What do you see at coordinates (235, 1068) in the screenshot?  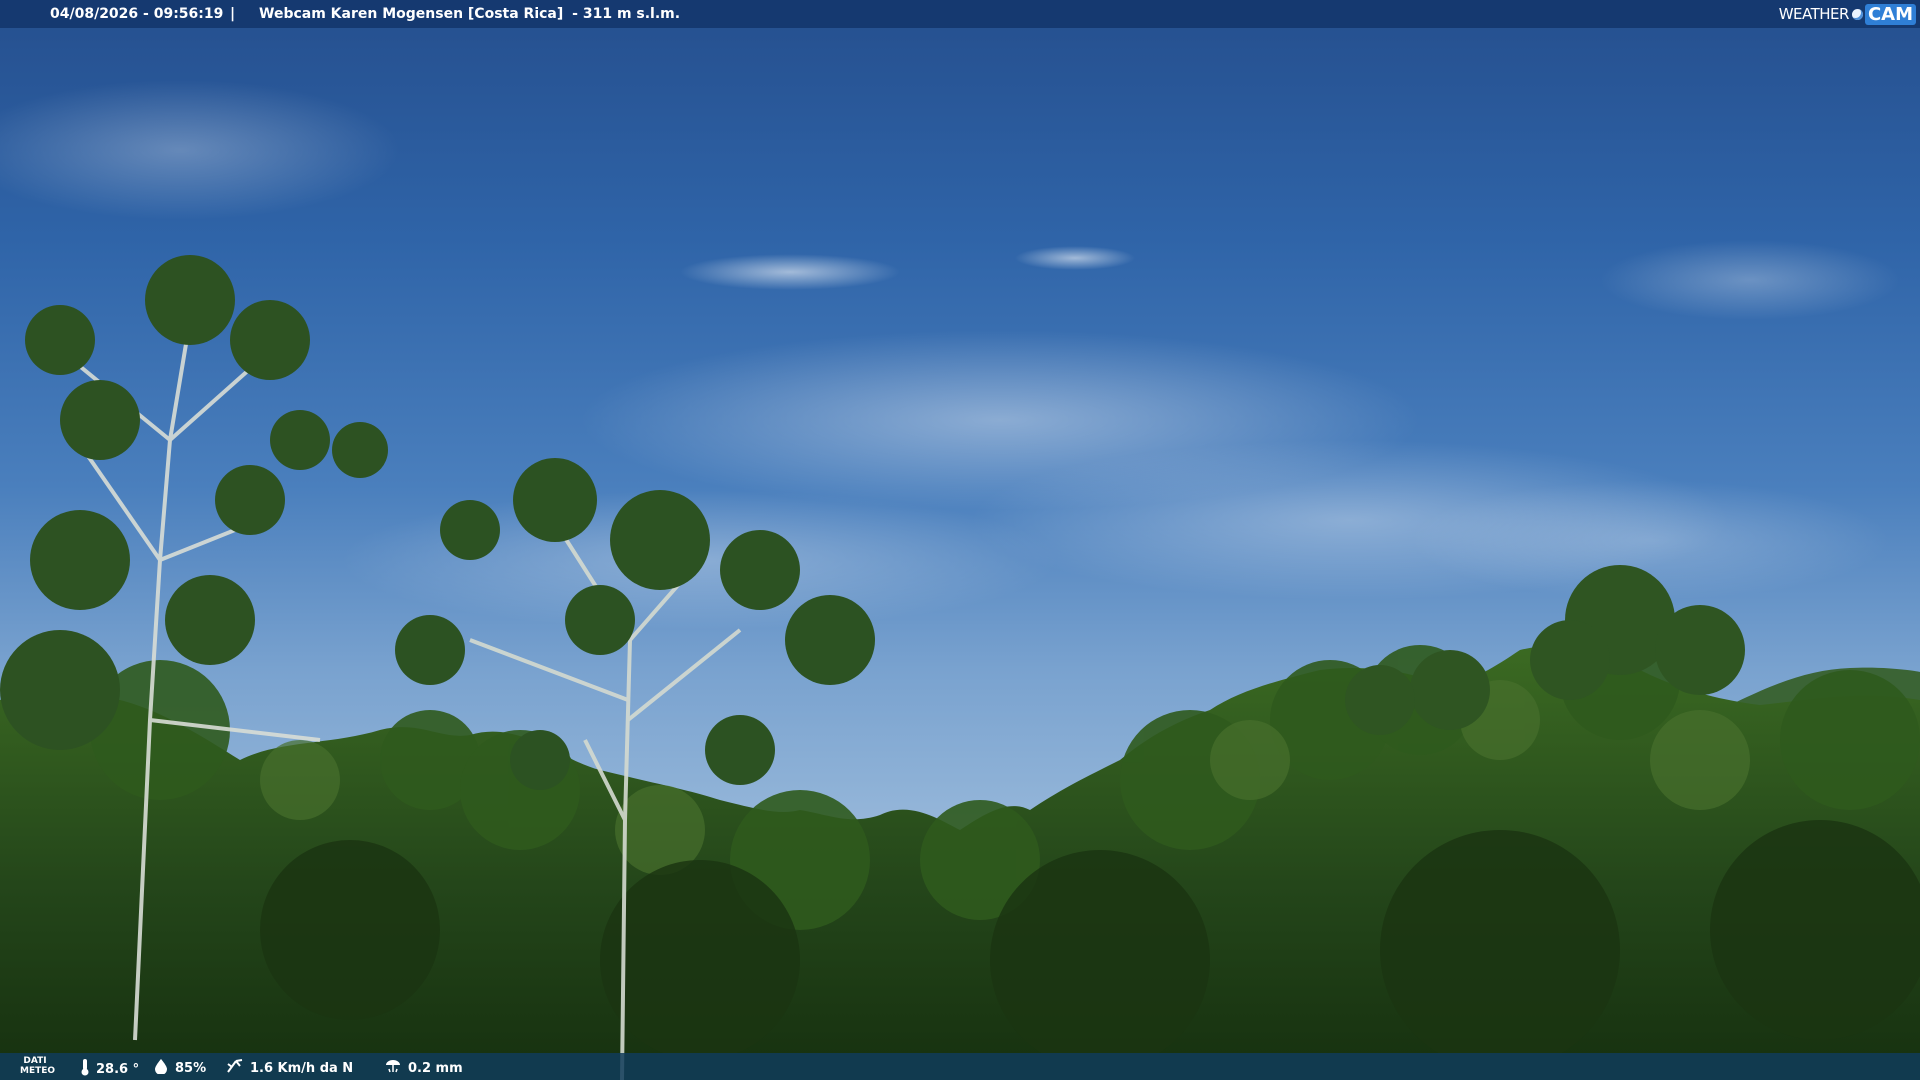 I see `wind-icon` at bounding box center [235, 1068].